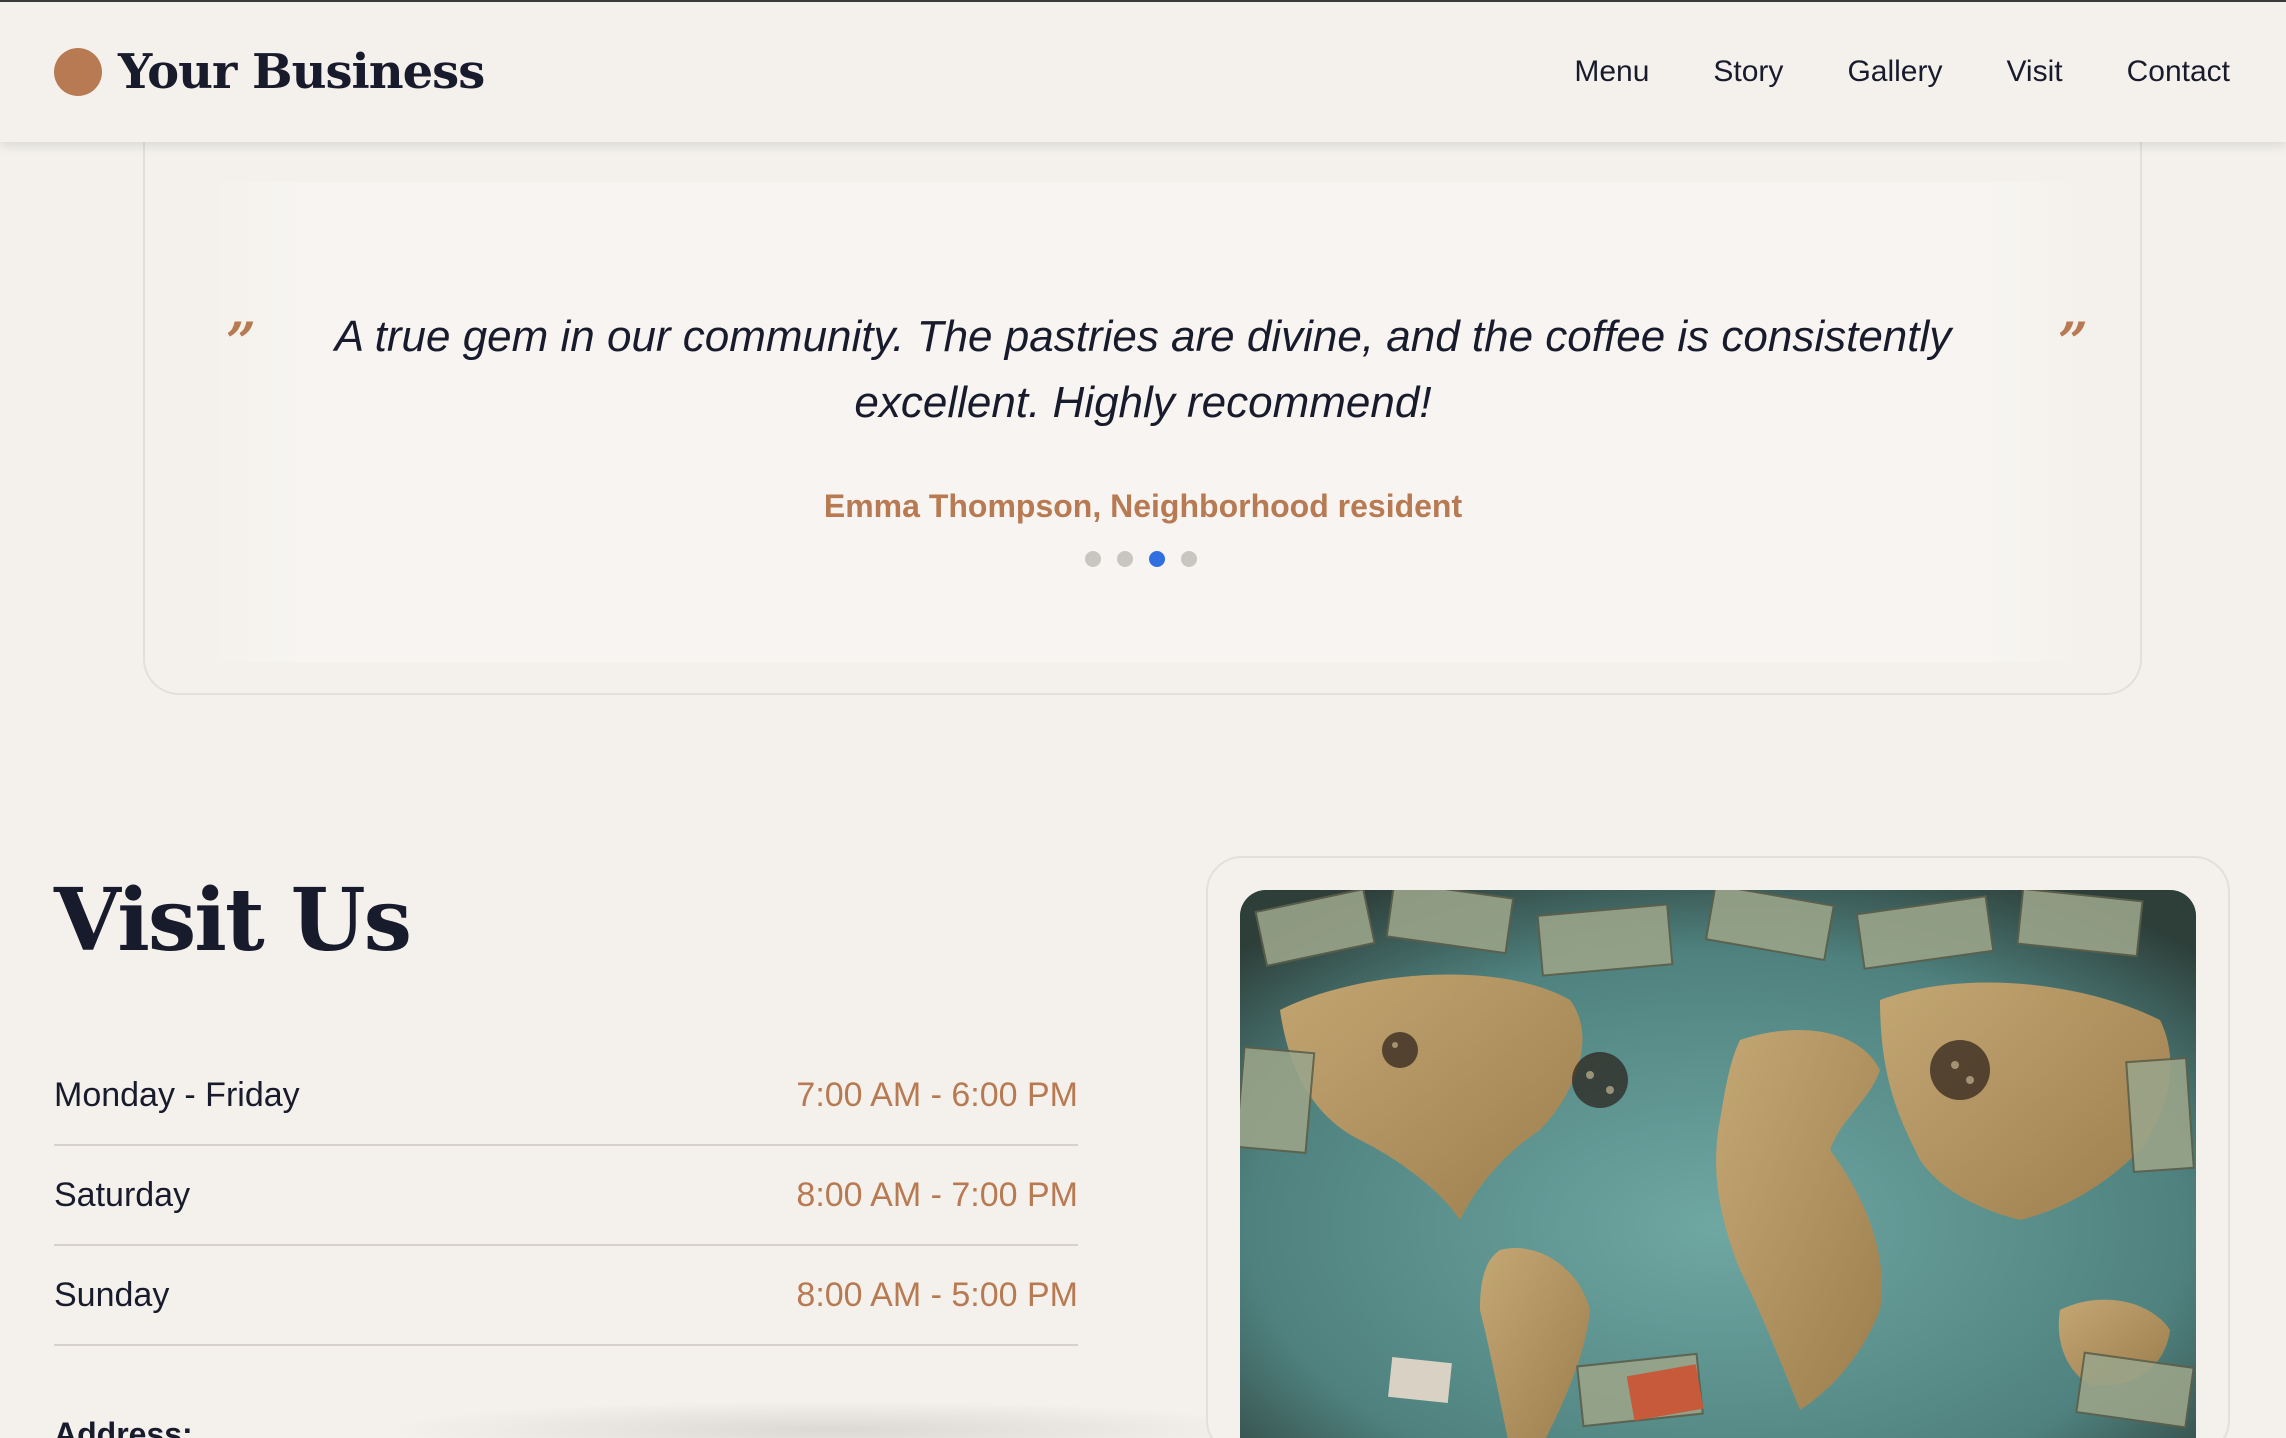 The width and height of the screenshot is (2286, 1438). I want to click on carousel-dots, so click(1141, 559).